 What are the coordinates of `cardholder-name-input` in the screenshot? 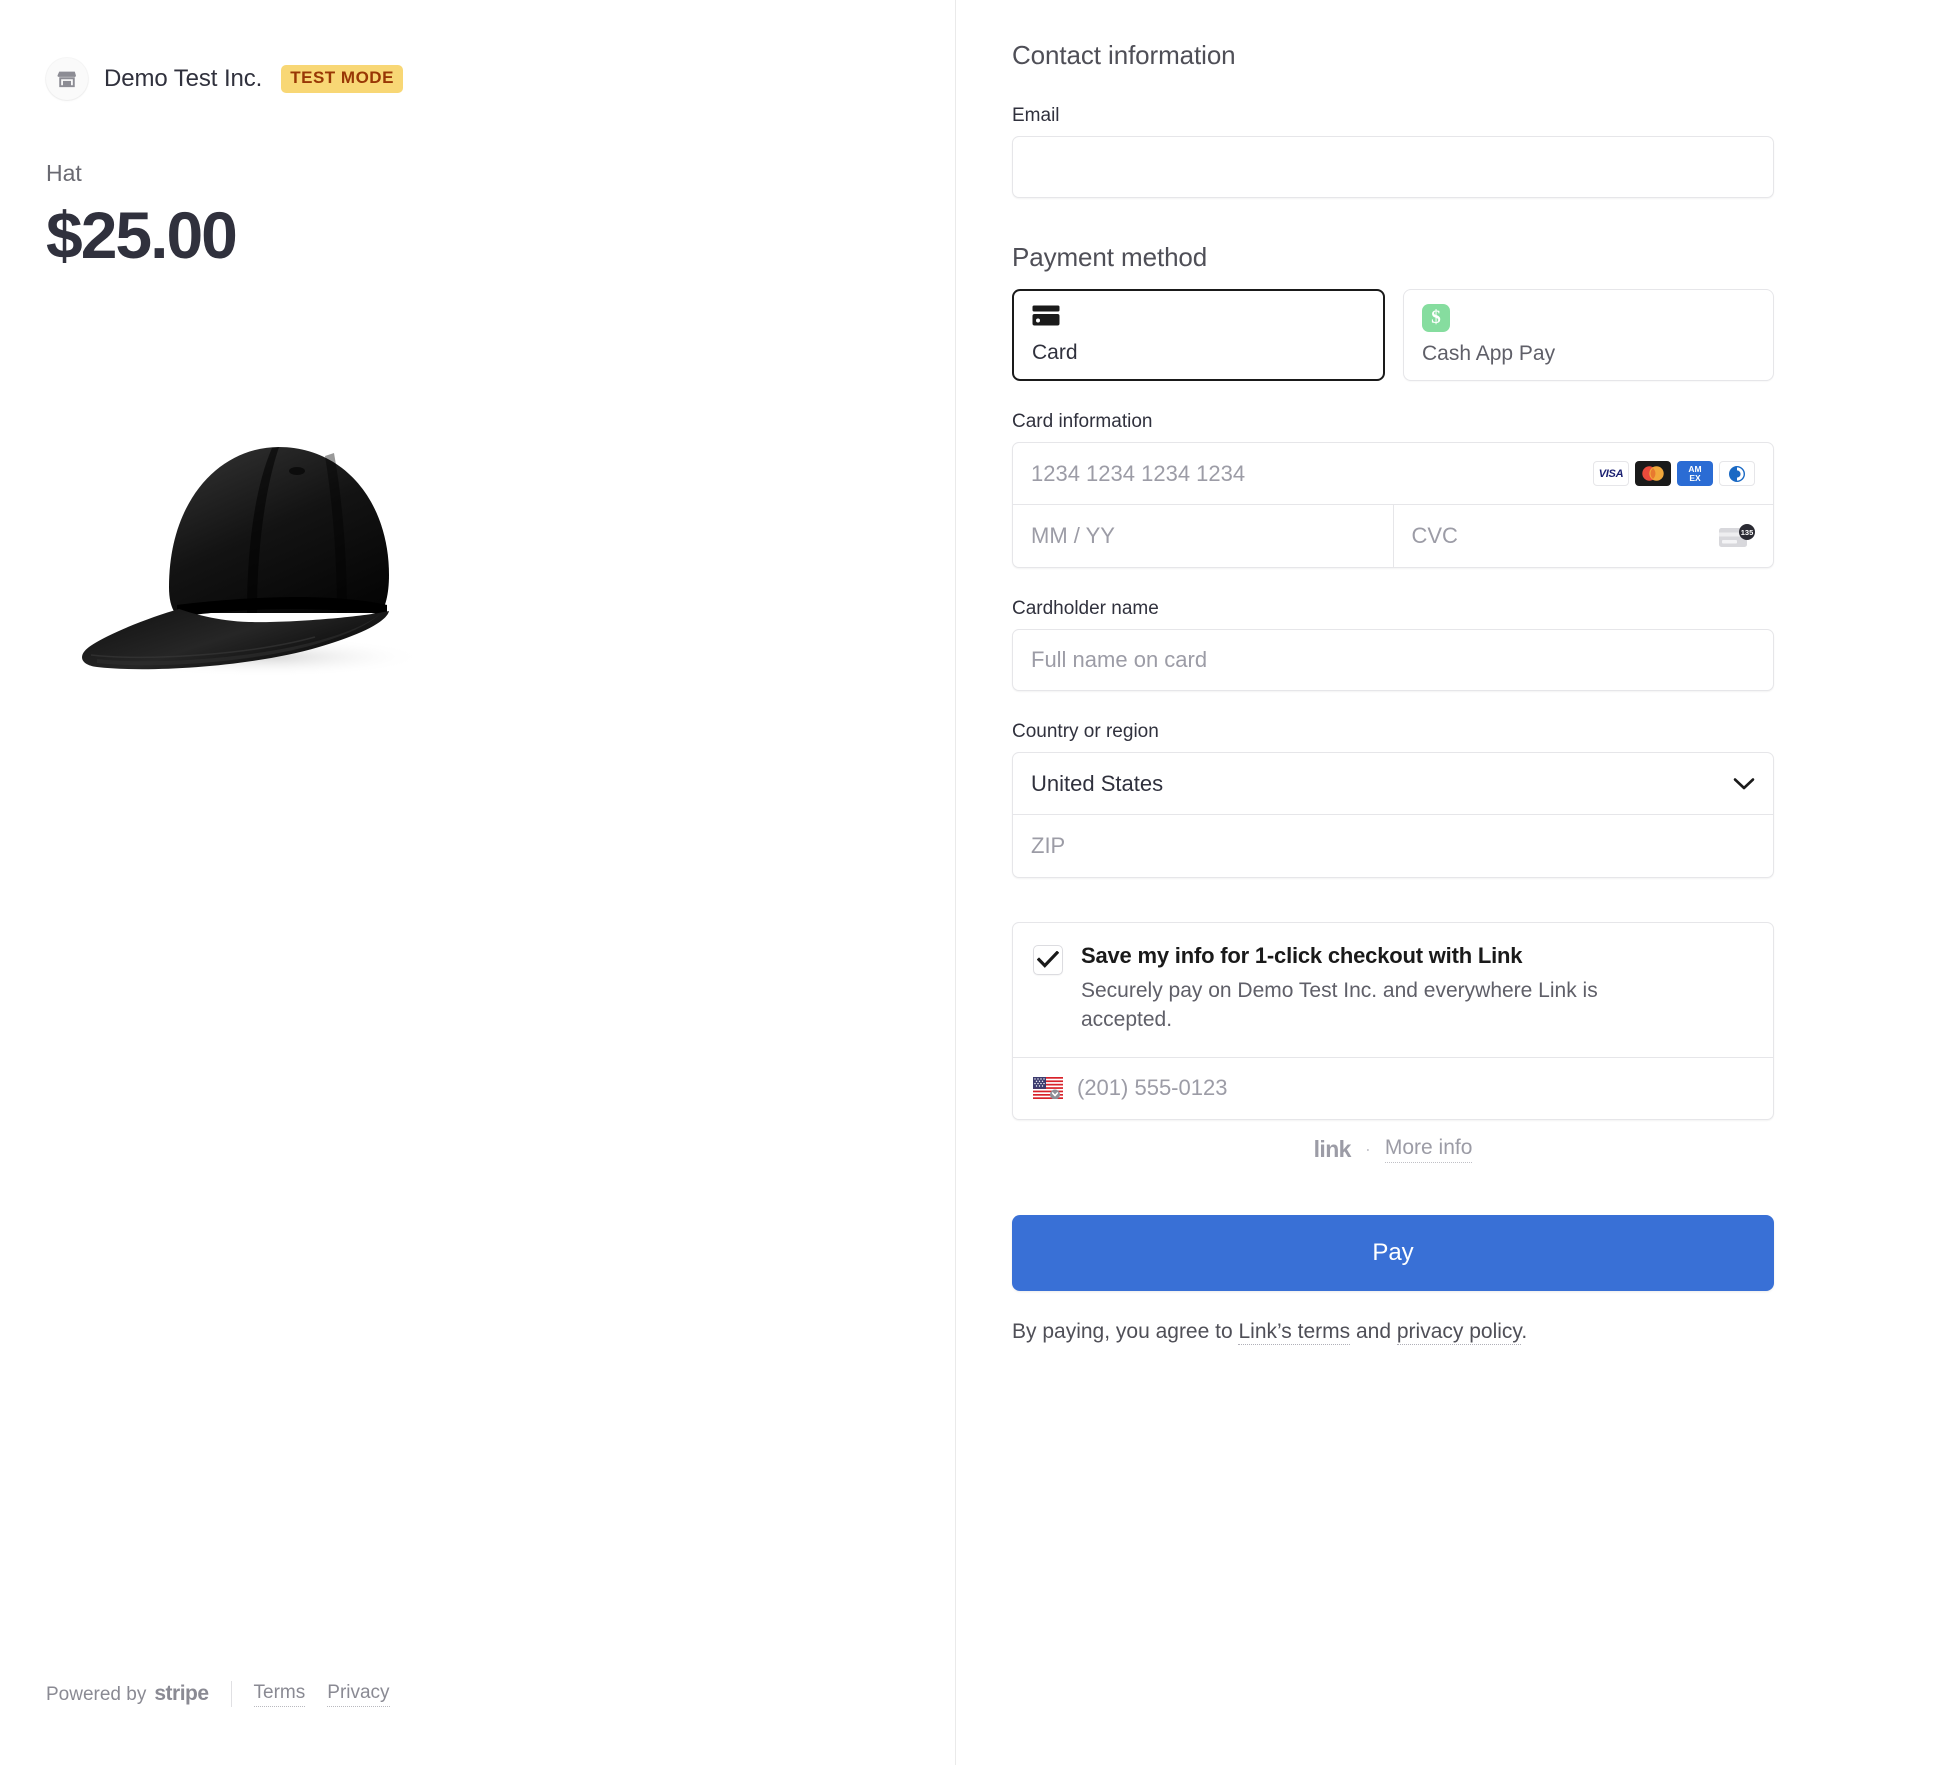 It's located at (1393, 660).